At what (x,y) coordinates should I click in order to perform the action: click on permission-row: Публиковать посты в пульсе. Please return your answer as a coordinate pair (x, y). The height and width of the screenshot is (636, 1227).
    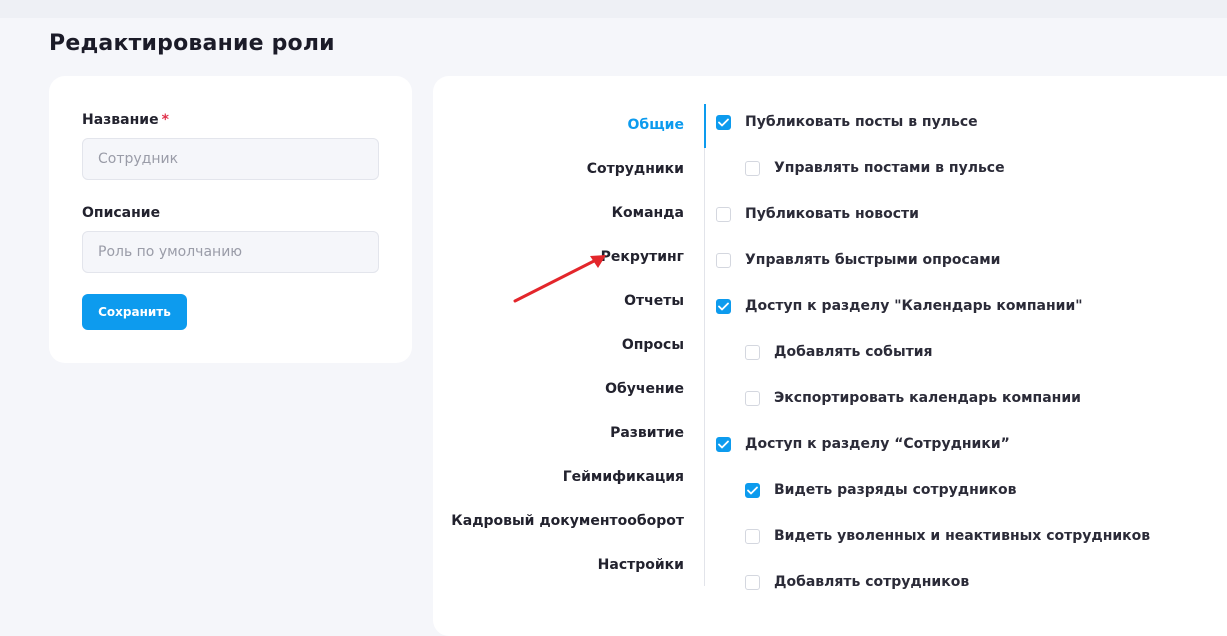
    Looking at the image, I should click on (847, 122).